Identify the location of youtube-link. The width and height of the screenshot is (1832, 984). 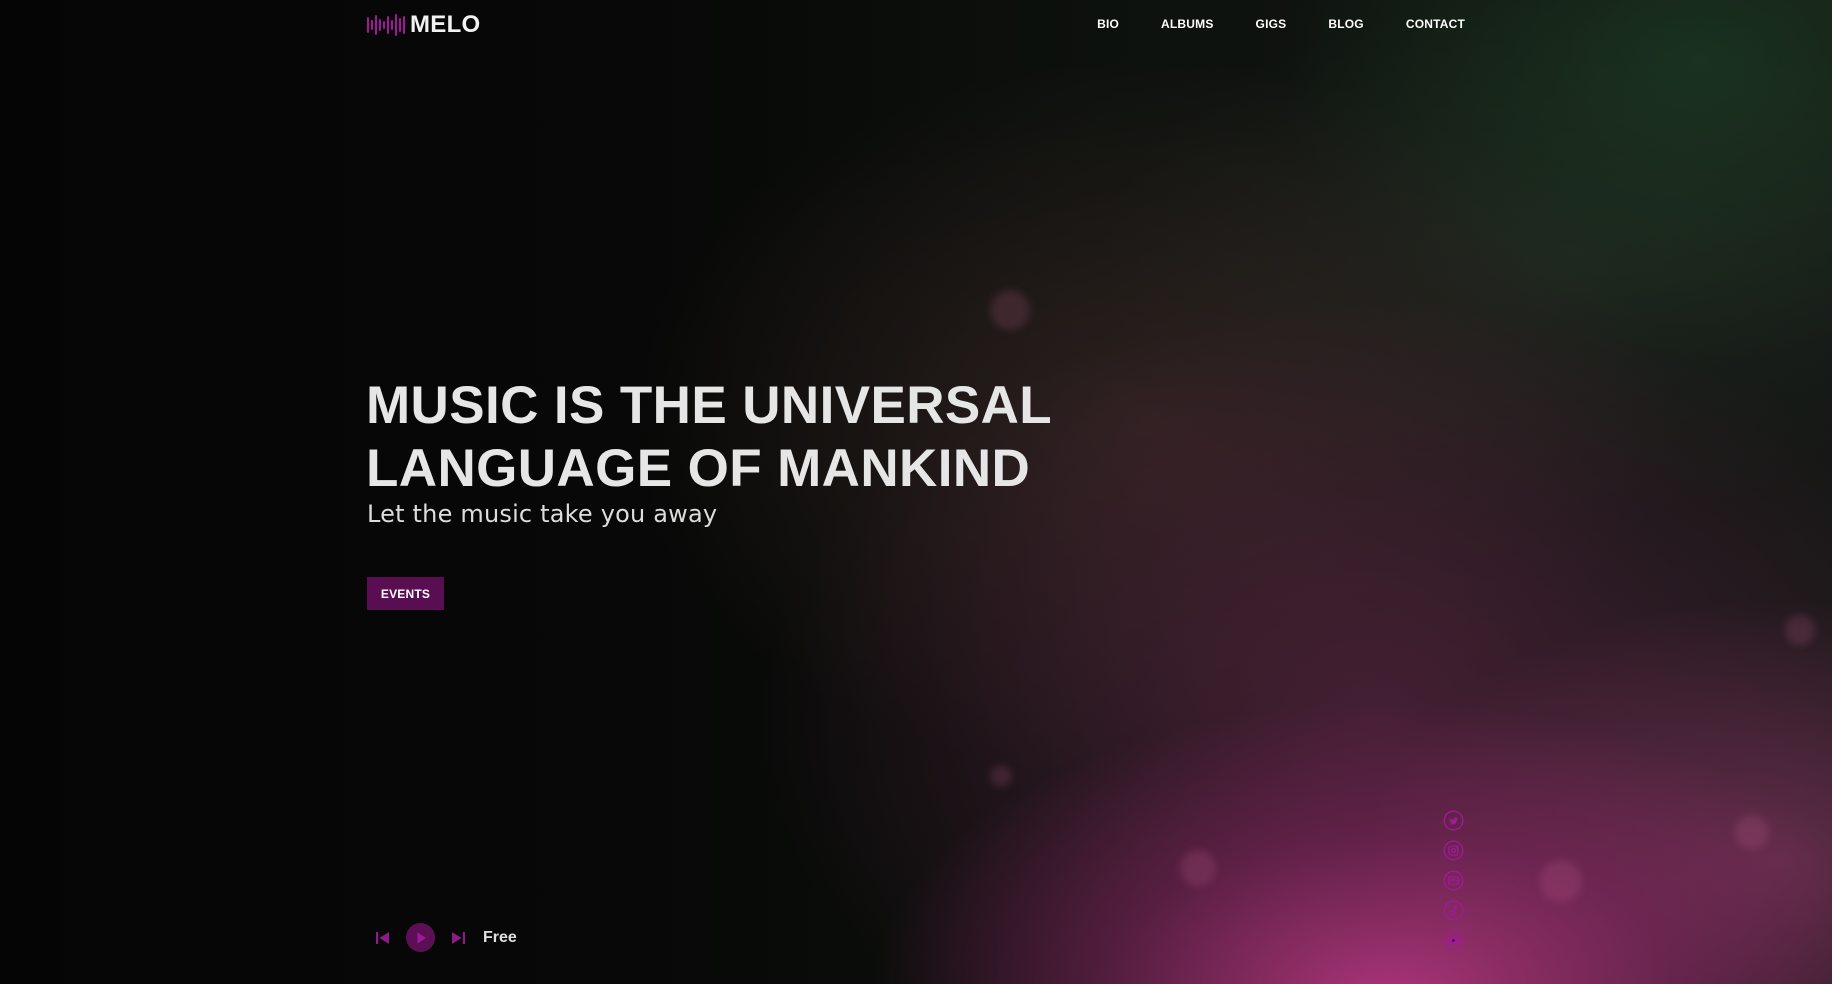
(1453, 940).